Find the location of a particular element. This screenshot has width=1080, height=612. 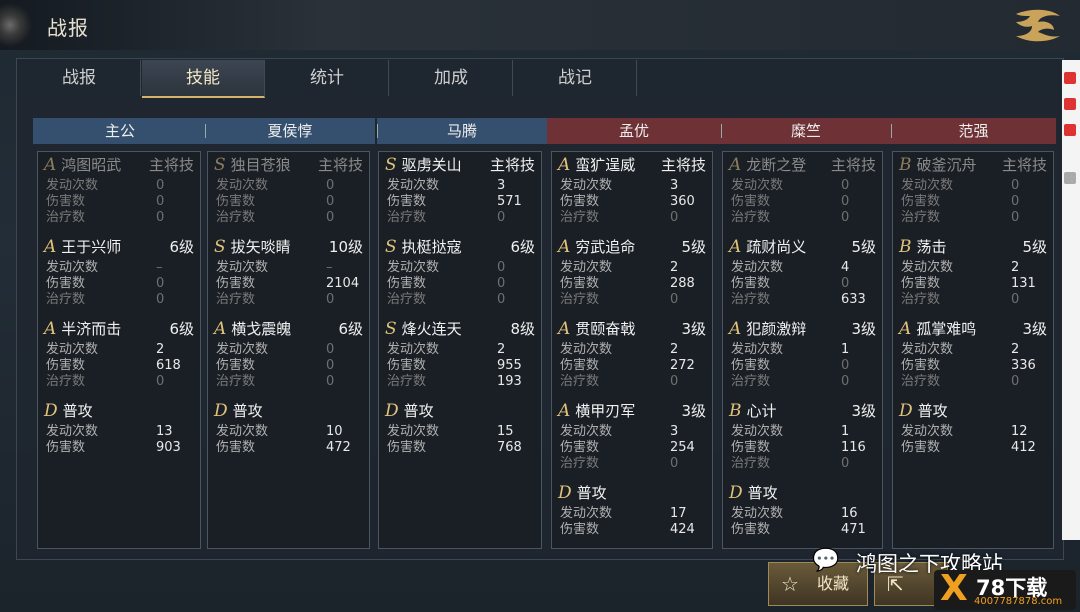

skill-name: A 穷武追命 is located at coordinates (596, 247).